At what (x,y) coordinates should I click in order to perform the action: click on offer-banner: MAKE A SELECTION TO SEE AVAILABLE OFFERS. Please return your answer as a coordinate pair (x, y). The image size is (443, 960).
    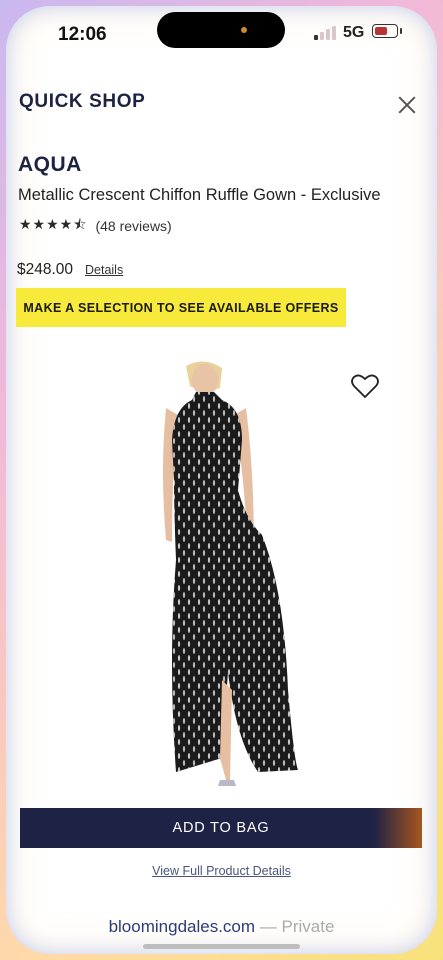
    Looking at the image, I should click on (181, 307).